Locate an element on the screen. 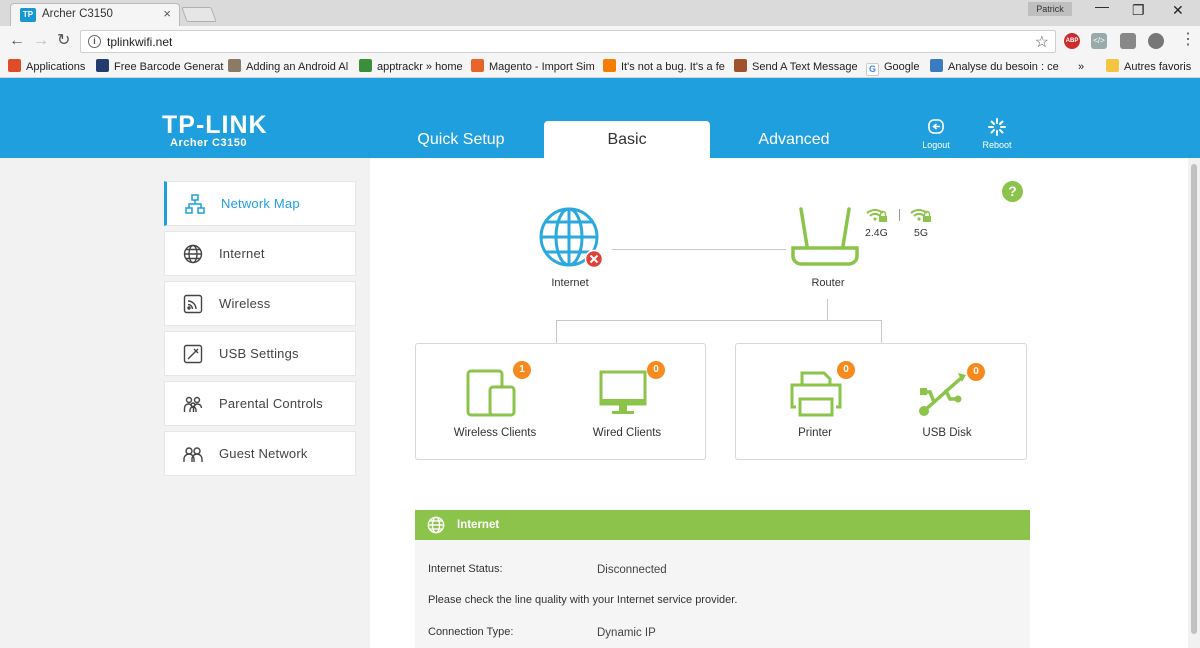  parental-controls-icon is located at coordinates (193, 404).